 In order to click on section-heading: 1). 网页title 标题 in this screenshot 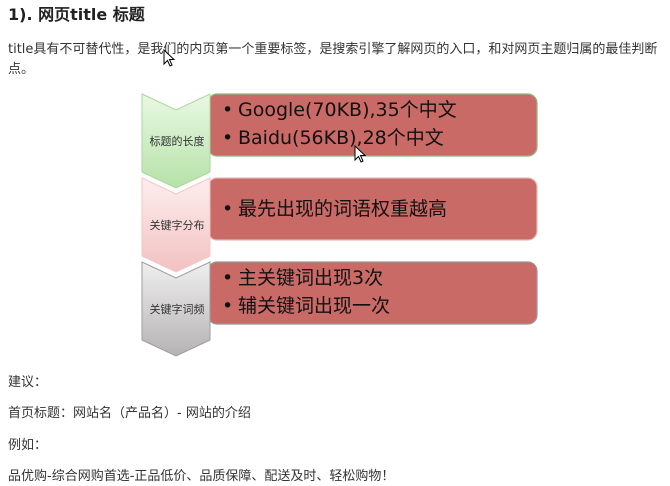, I will do `click(76, 14)`.